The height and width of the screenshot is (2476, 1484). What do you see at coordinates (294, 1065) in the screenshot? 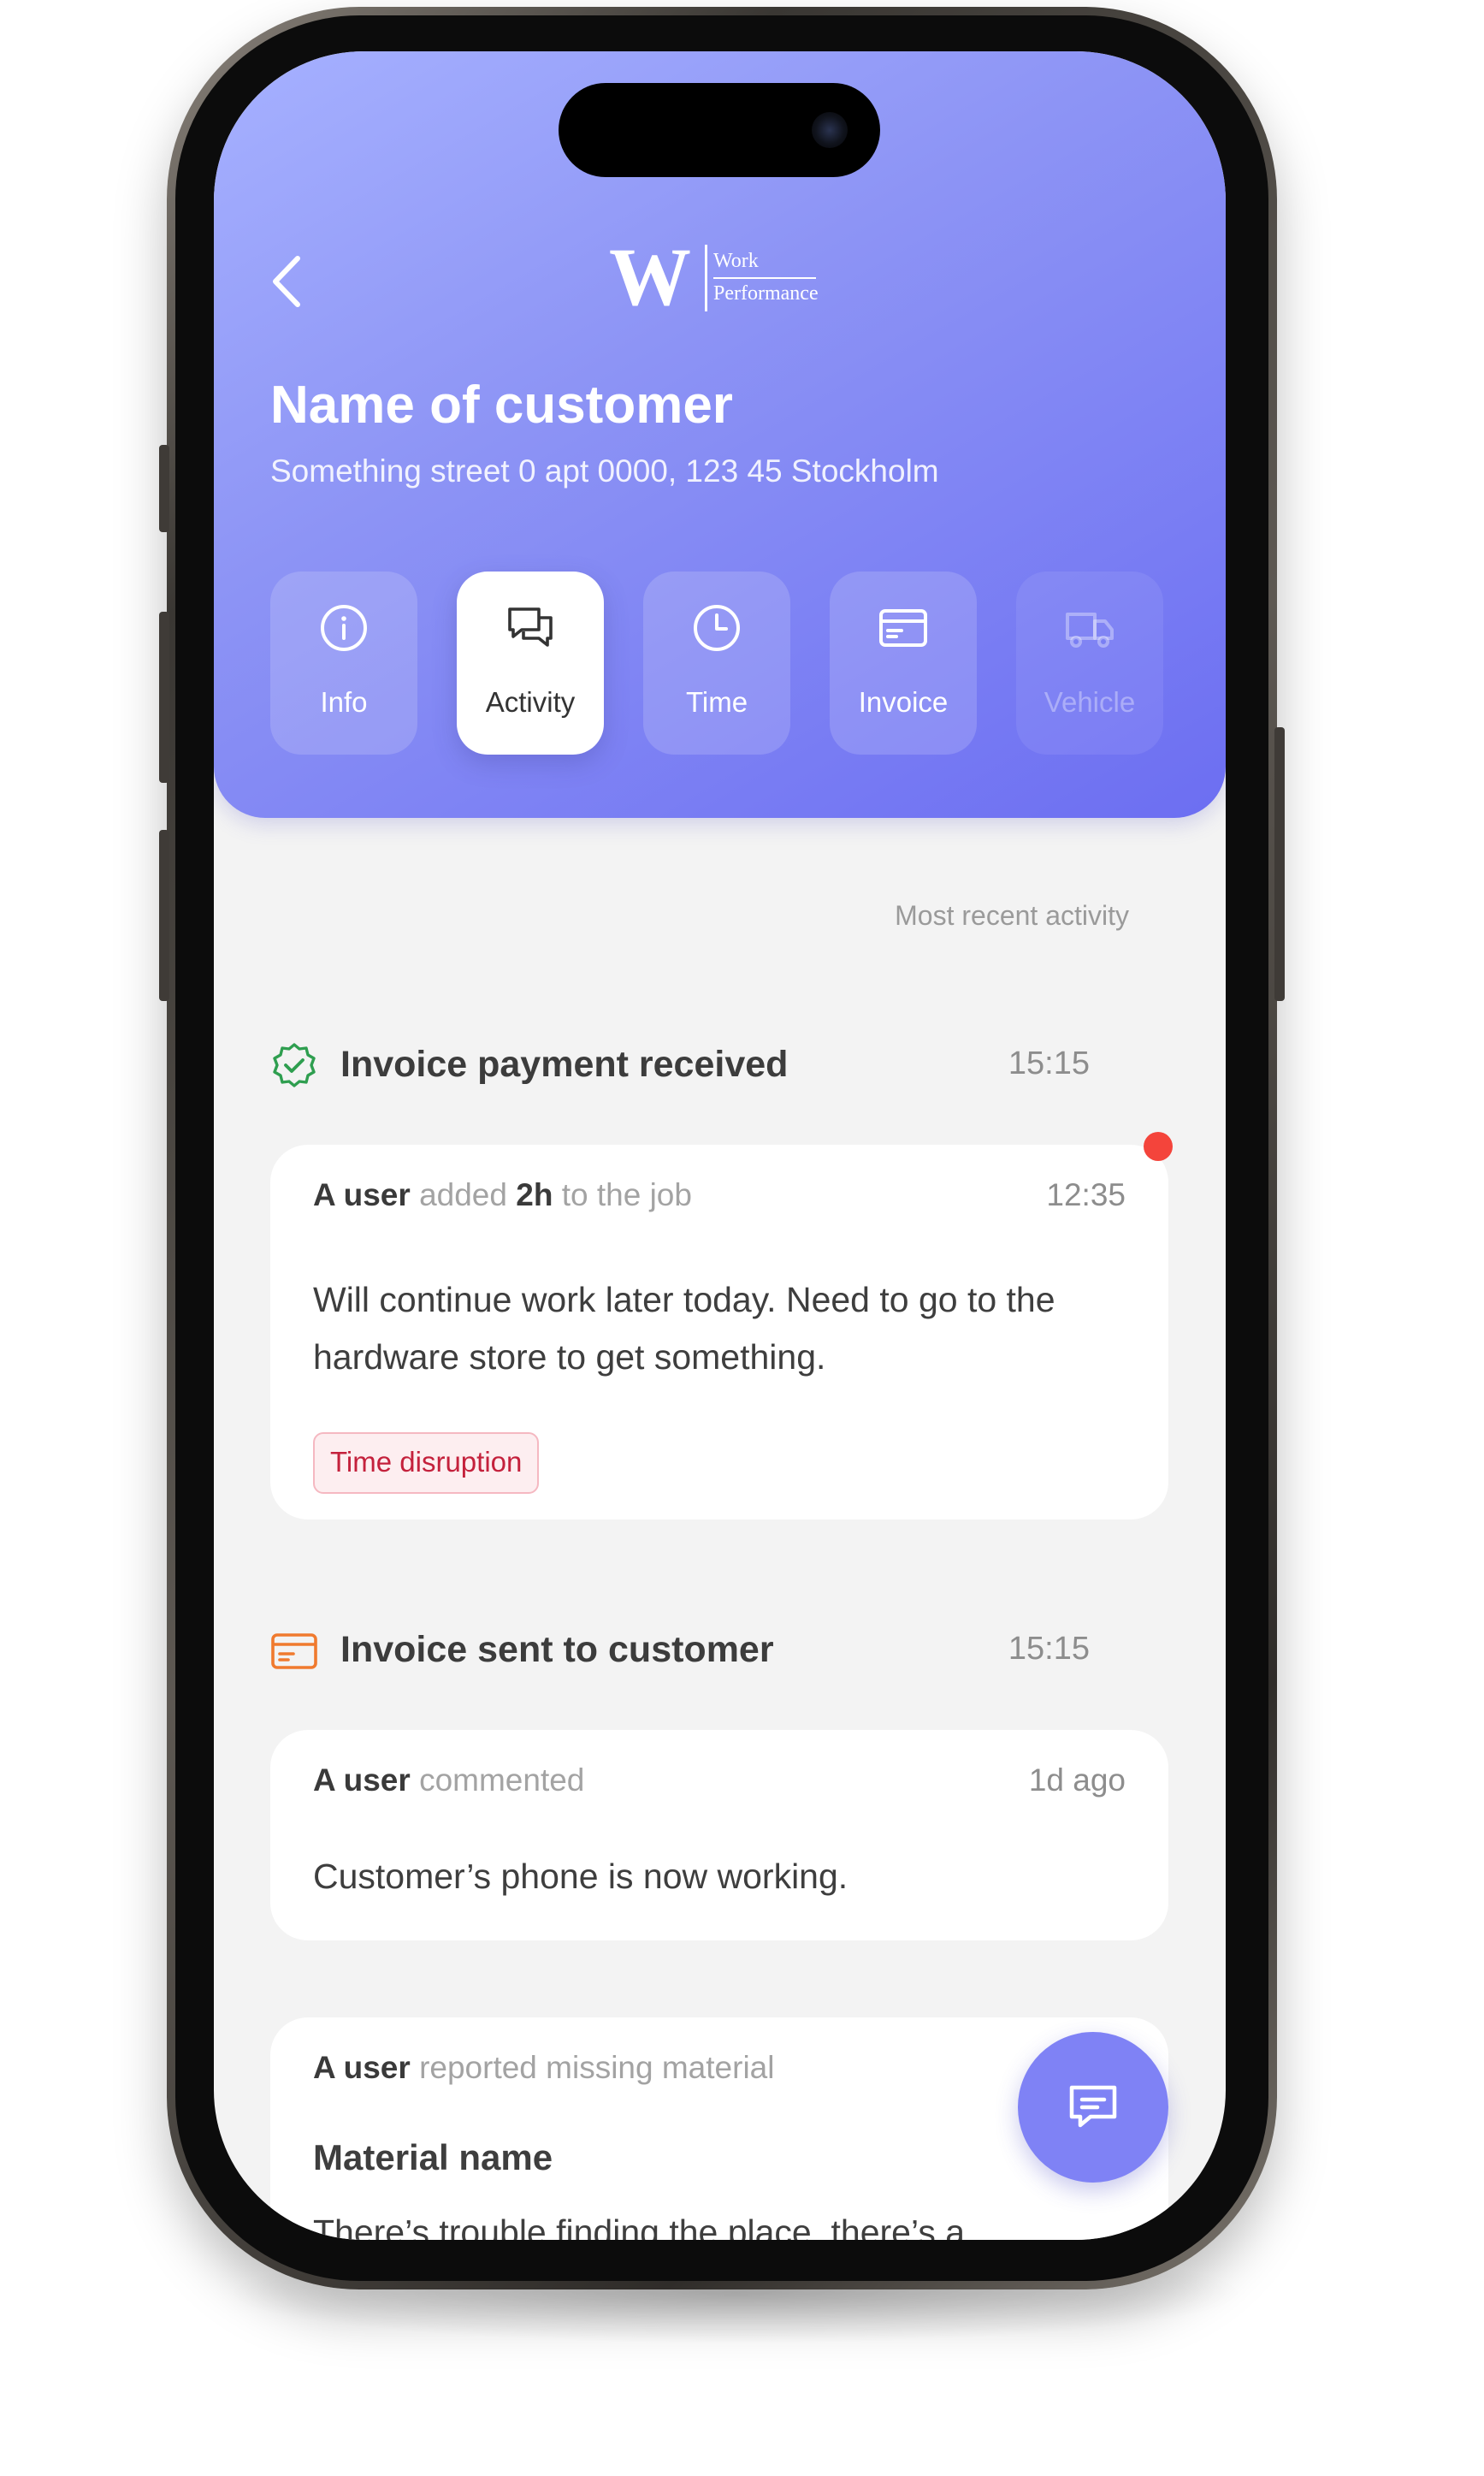
I see `check-badge-icon` at bounding box center [294, 1065].